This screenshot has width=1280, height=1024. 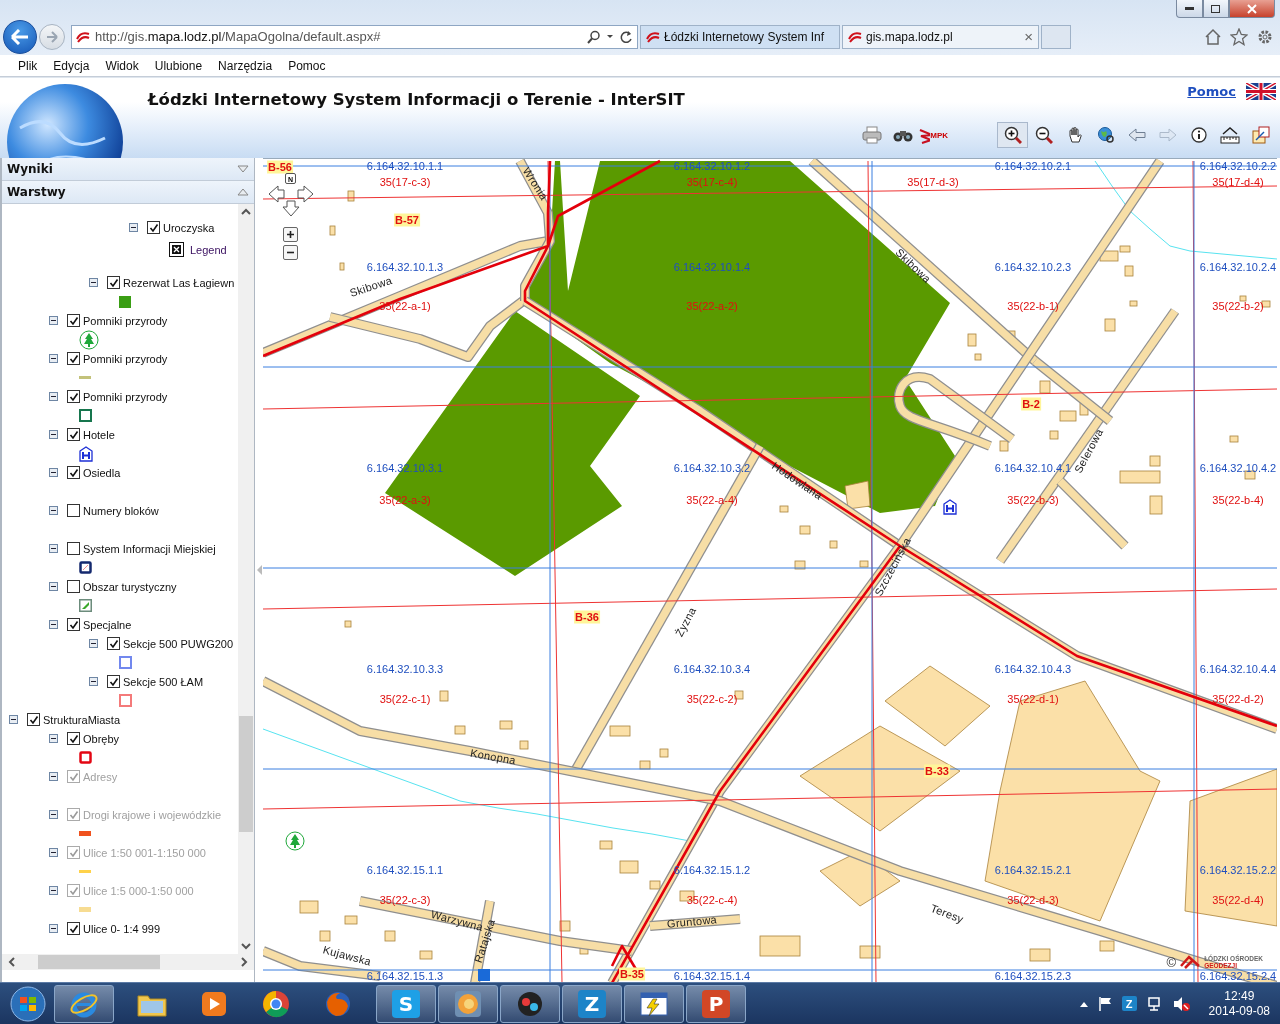 What do you see at coordinates (246, 946) in the screenshot?
I see `scroll-down-icon` at bounding box center [246, 946].